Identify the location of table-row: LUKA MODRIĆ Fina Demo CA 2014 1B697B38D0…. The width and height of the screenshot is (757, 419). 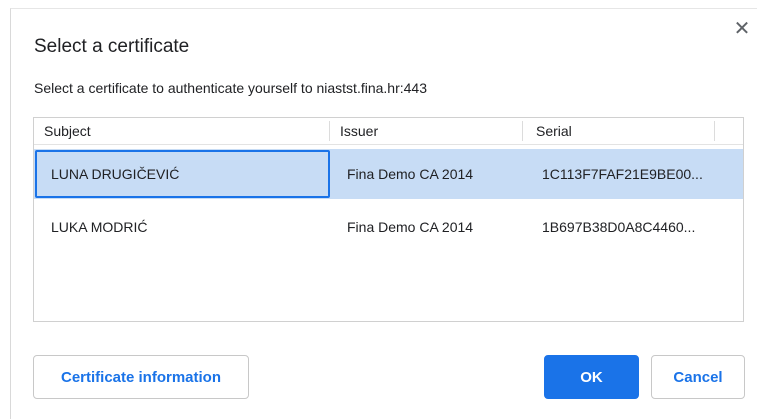
(388, 227).